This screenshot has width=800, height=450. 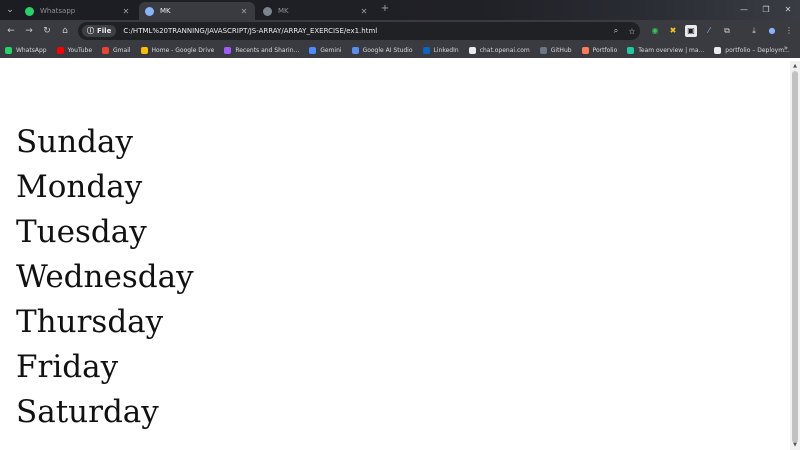 I want to click on scrollbar-thumb, so click(x=795, y=257).